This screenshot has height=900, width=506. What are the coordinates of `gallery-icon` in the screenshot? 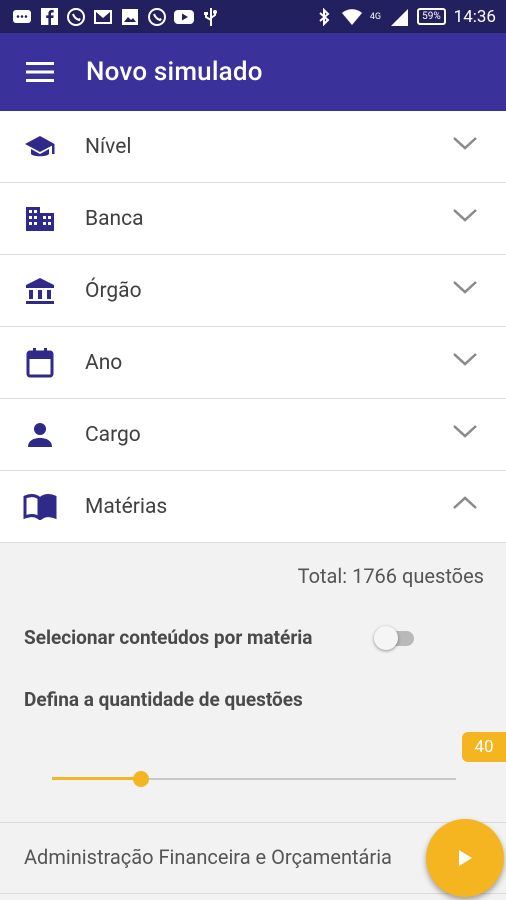 It's located at (130, 16).